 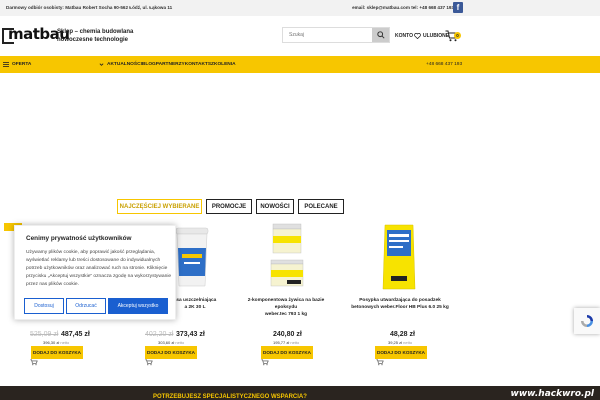 What do you see at coordinates (149, 64) in the screenshot?
I see `nav-link-blog: BLOG` at bounding box center [149, 64].